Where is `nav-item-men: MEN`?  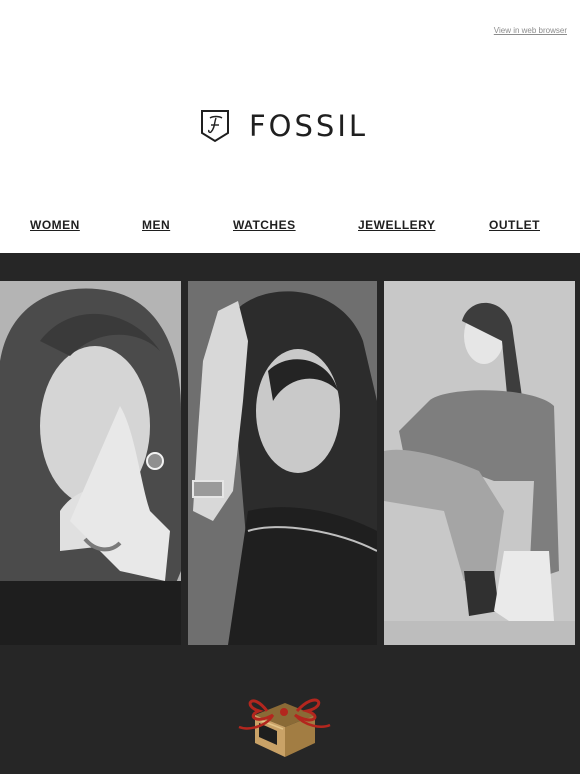 nav-item-men: MEN is located at coordinates (156, 225).